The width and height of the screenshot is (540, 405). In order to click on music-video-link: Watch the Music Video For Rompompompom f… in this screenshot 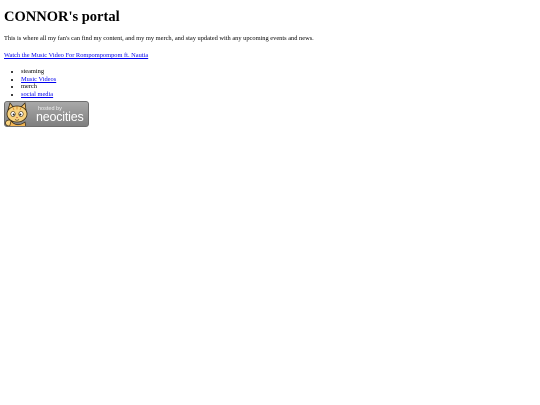, I will do `click(76, 56)`.